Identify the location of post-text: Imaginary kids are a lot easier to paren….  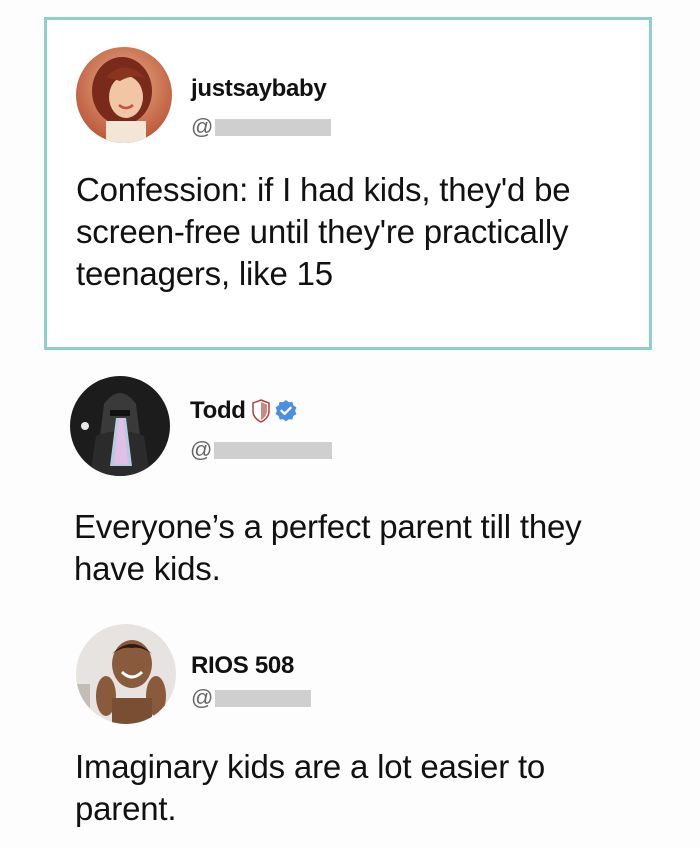
(310, 787).